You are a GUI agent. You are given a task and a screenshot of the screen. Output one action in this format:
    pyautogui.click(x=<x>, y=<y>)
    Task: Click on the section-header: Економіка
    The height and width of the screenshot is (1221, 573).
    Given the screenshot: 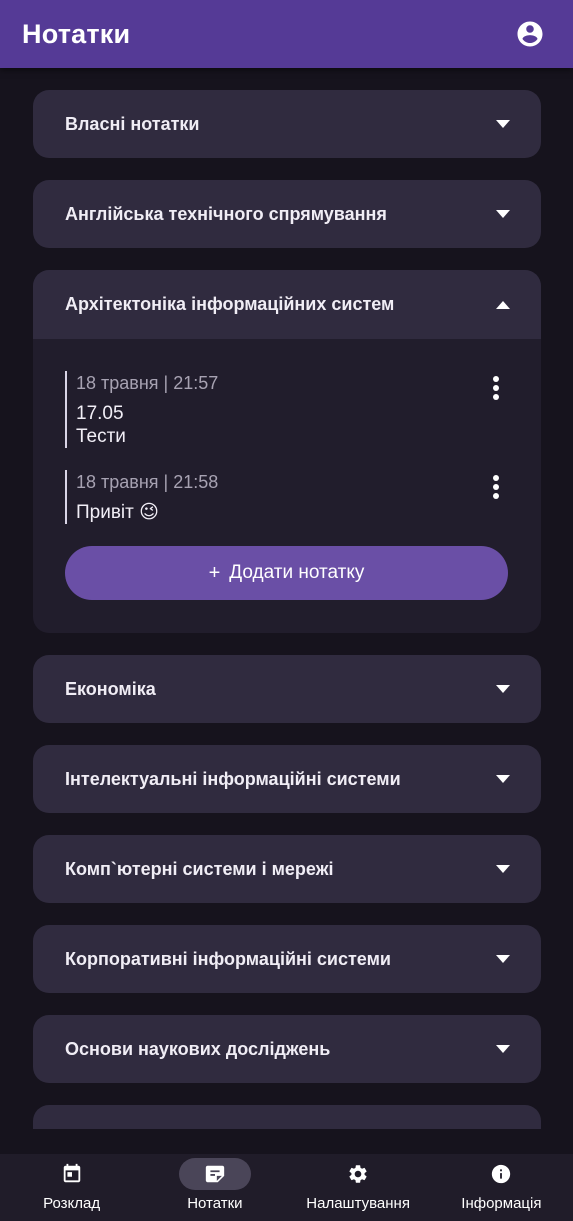 What is the action you would take?
    pyautogui.click(x=287, y=689)
    